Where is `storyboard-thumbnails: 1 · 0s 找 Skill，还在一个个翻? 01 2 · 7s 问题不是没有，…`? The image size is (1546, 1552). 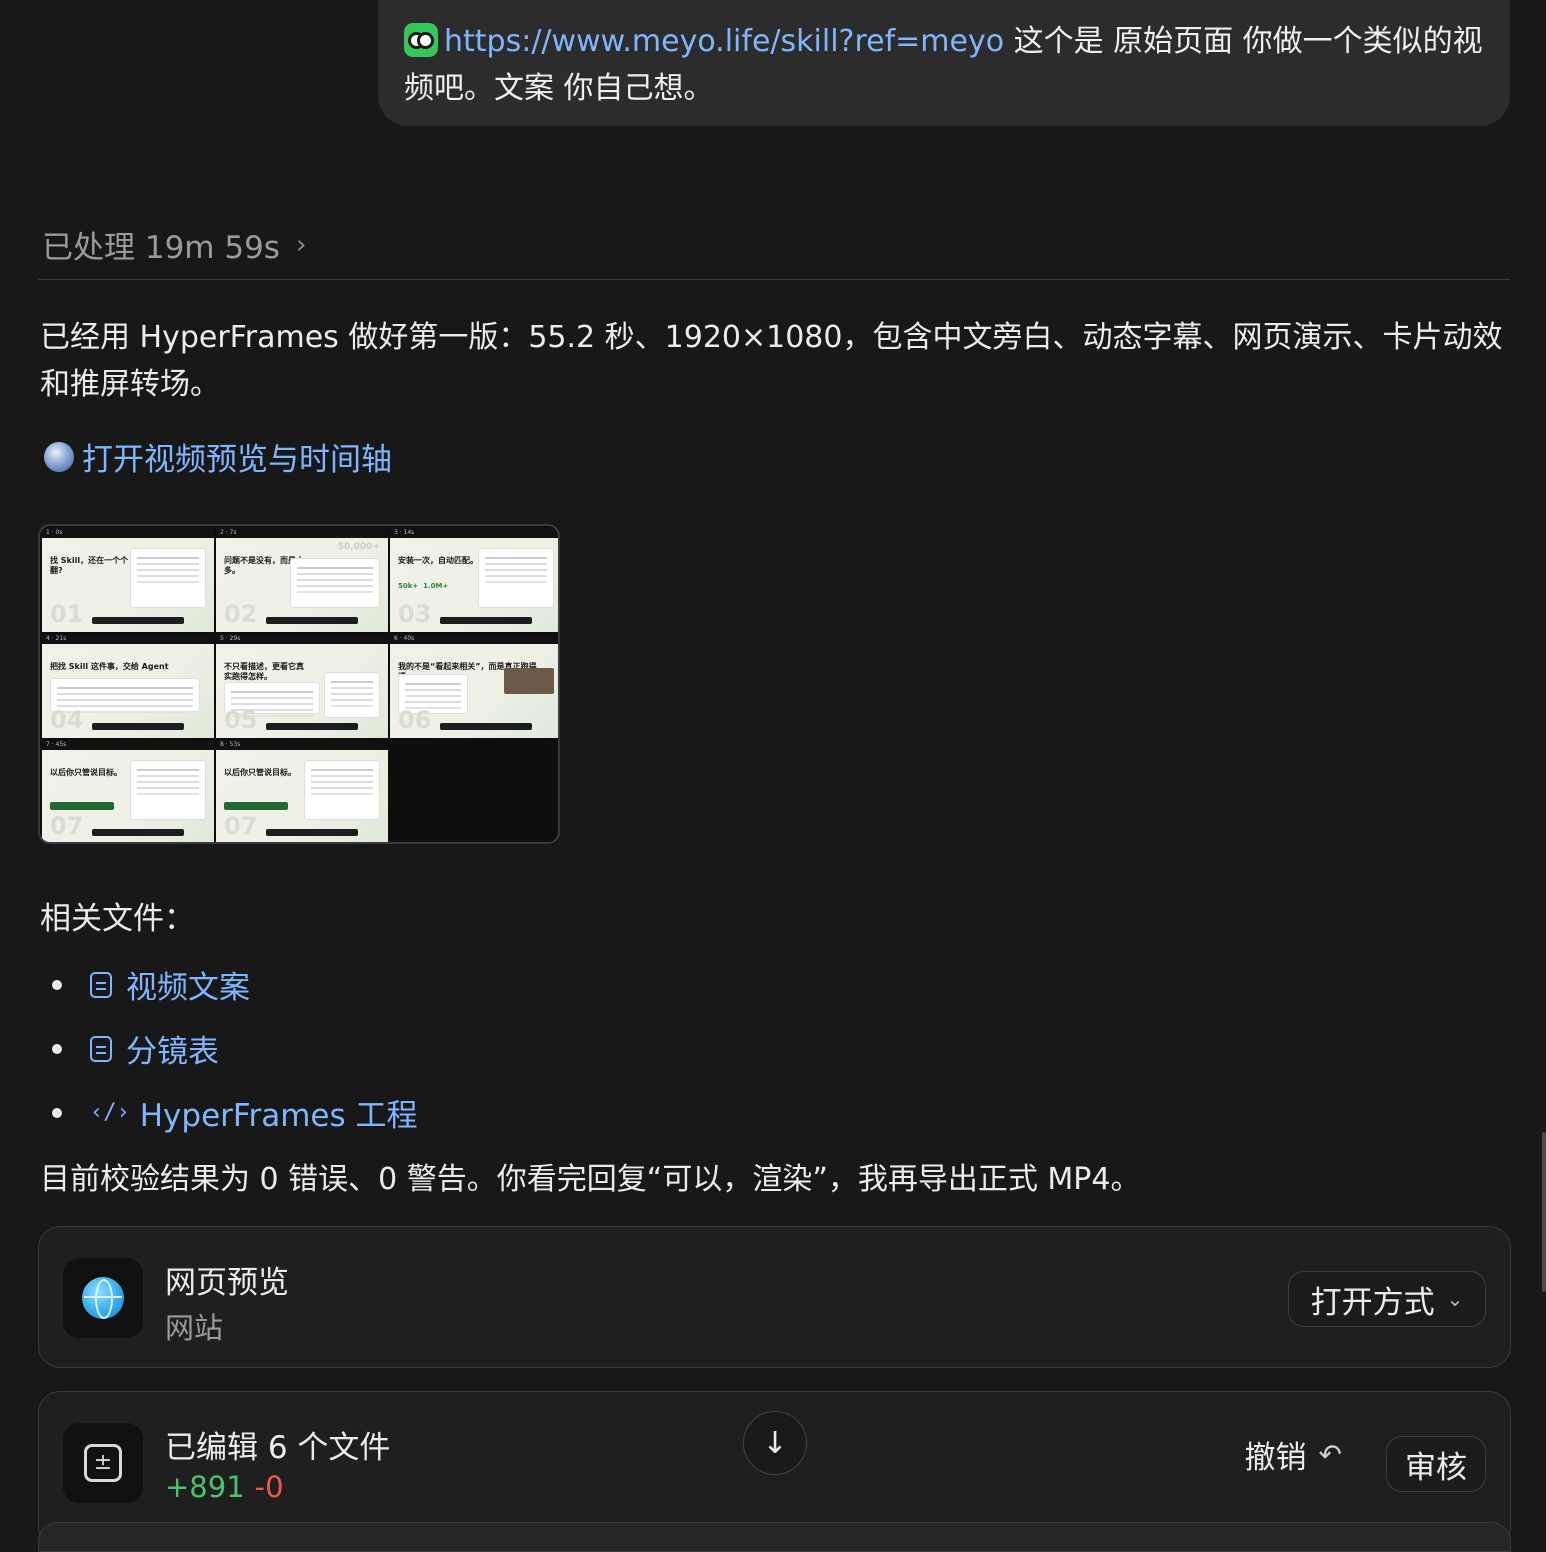 storyboard-thumbnails: 1 · 0s 找 Skill，还在一个个翻? 01 2 · 7s 问题不是没有，… is located at coordinates (299, 684).